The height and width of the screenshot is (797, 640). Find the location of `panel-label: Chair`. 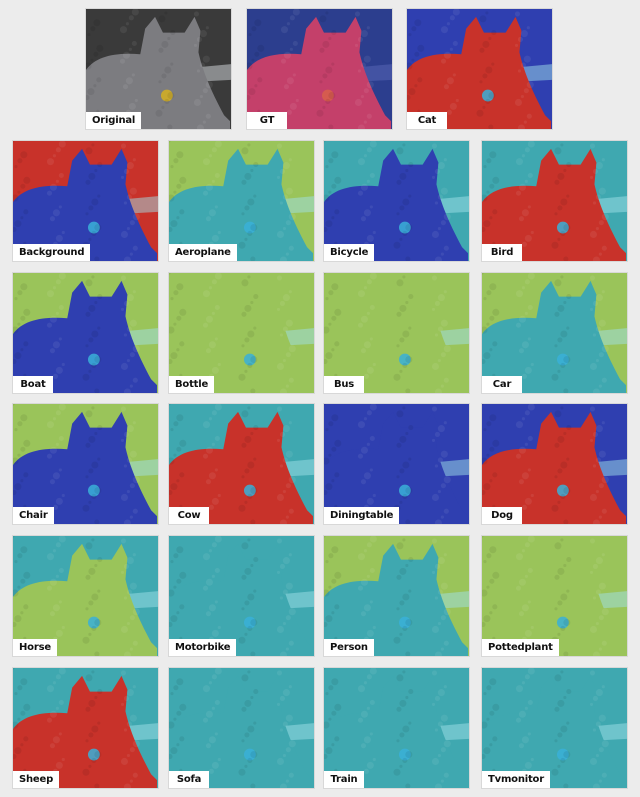

panel-label: Chair is located at coordinates (33, 515).